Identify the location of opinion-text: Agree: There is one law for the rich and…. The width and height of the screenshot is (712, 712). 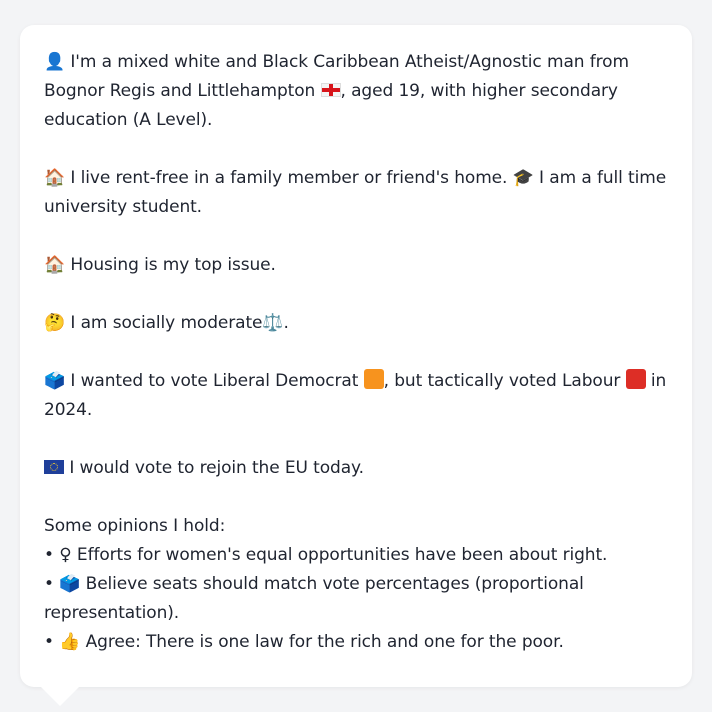
(324, 642).